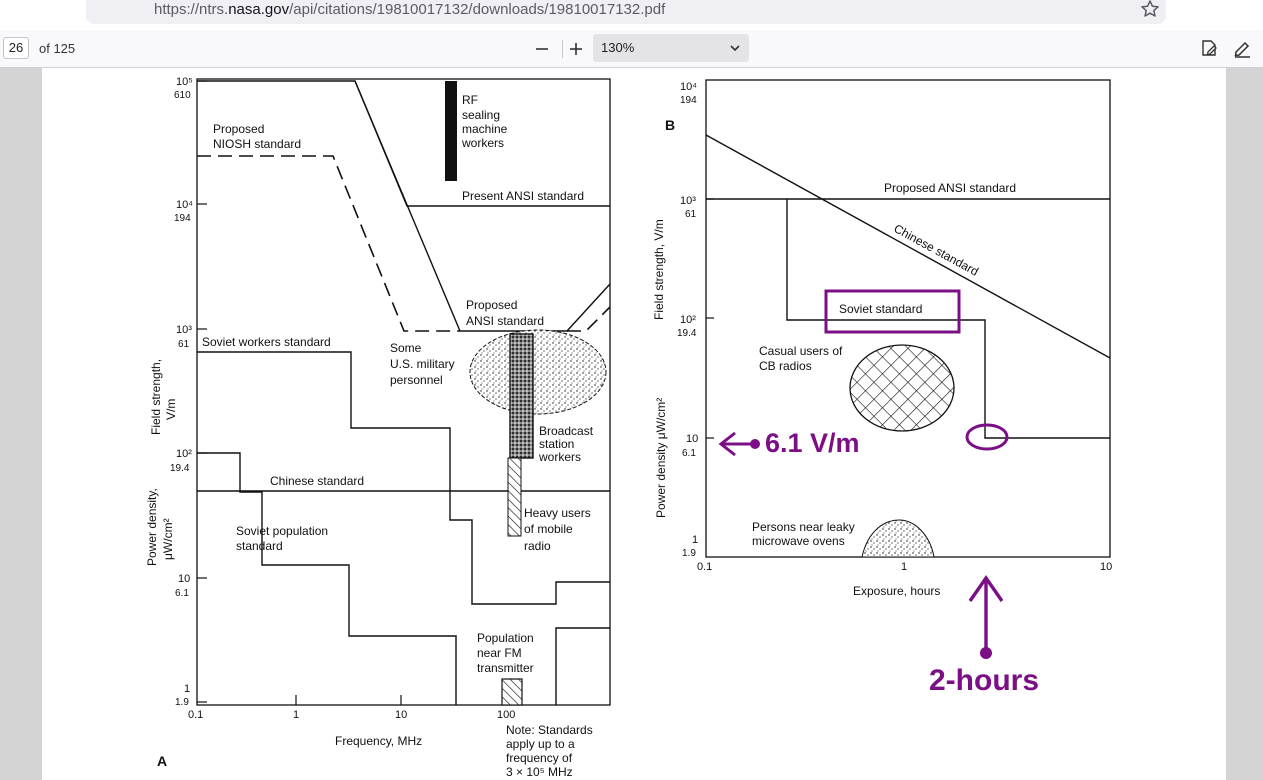 The width and height of the screenshot is (1263, 780). I want to click on chevron-down-icon, so click(735, 48).